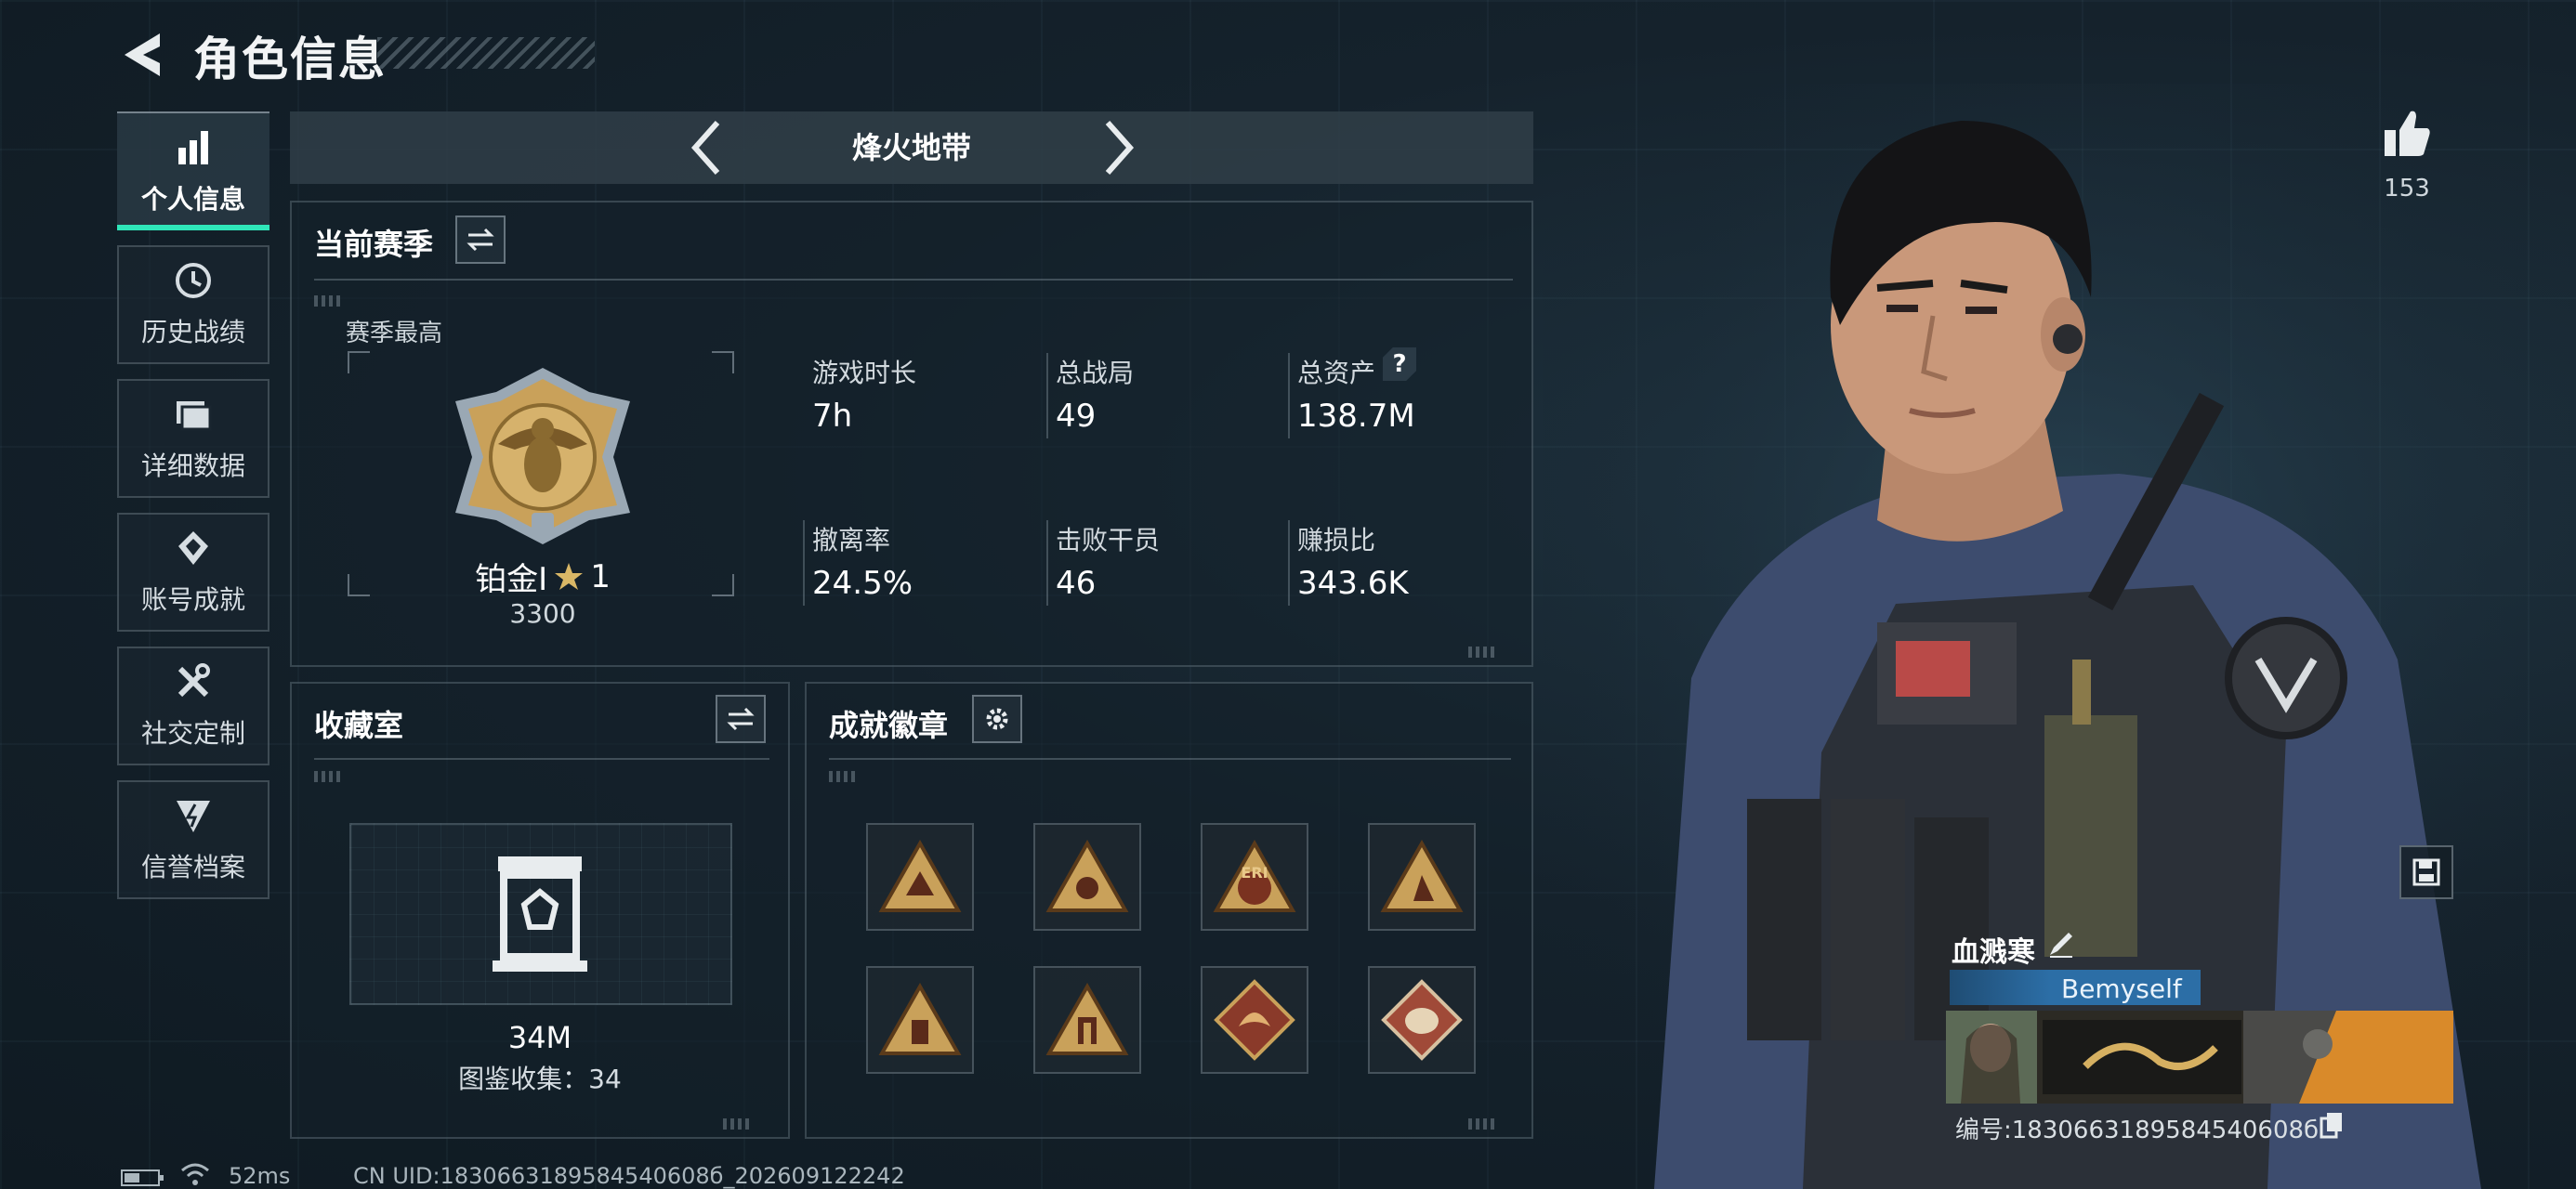 This screenshot has height=1189, width=2576. Describe the element at coordinates (192, 199) in the screenshot. I see `sidebar-item-label: 个人信息` at that location.